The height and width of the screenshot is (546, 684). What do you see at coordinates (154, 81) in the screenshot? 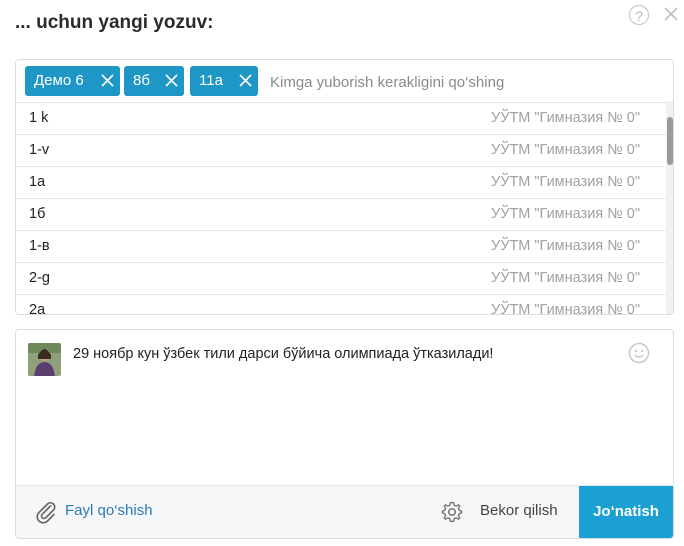
I see `recipient-tag: 8б` at bounding box center [154, 81].